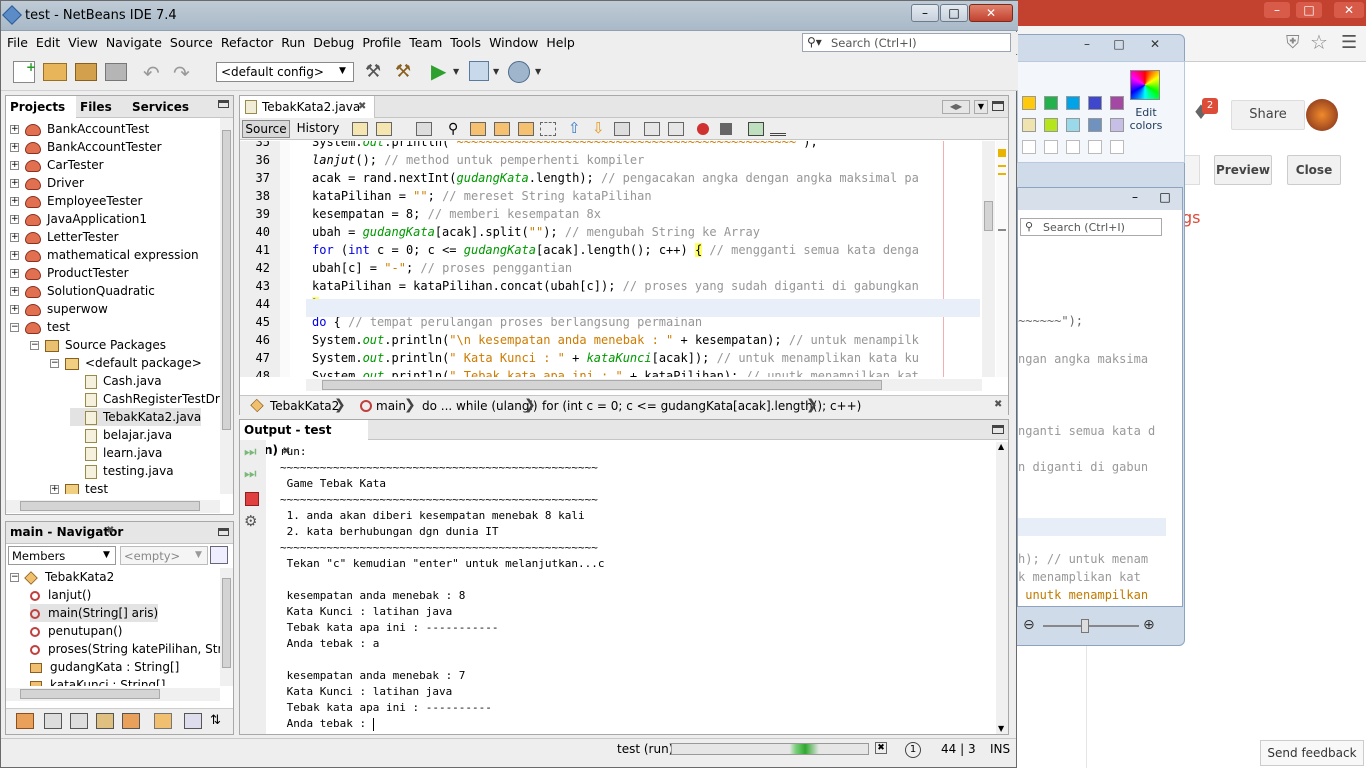  Describe the element at coordinates (676, 129) in the screenshot. I see `shift-right-icon` at that location.